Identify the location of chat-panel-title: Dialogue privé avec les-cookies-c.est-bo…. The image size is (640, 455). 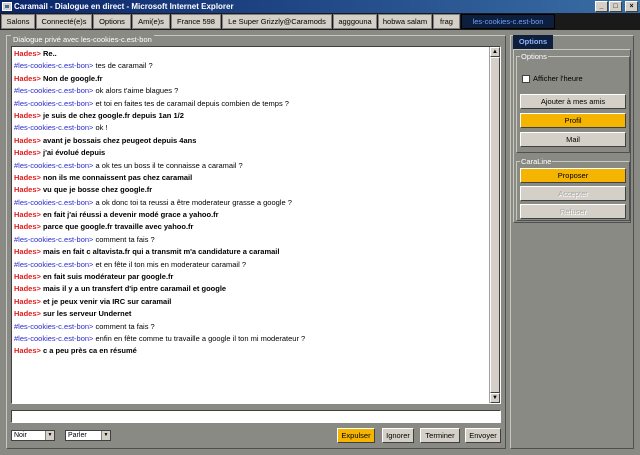
(82, 39).